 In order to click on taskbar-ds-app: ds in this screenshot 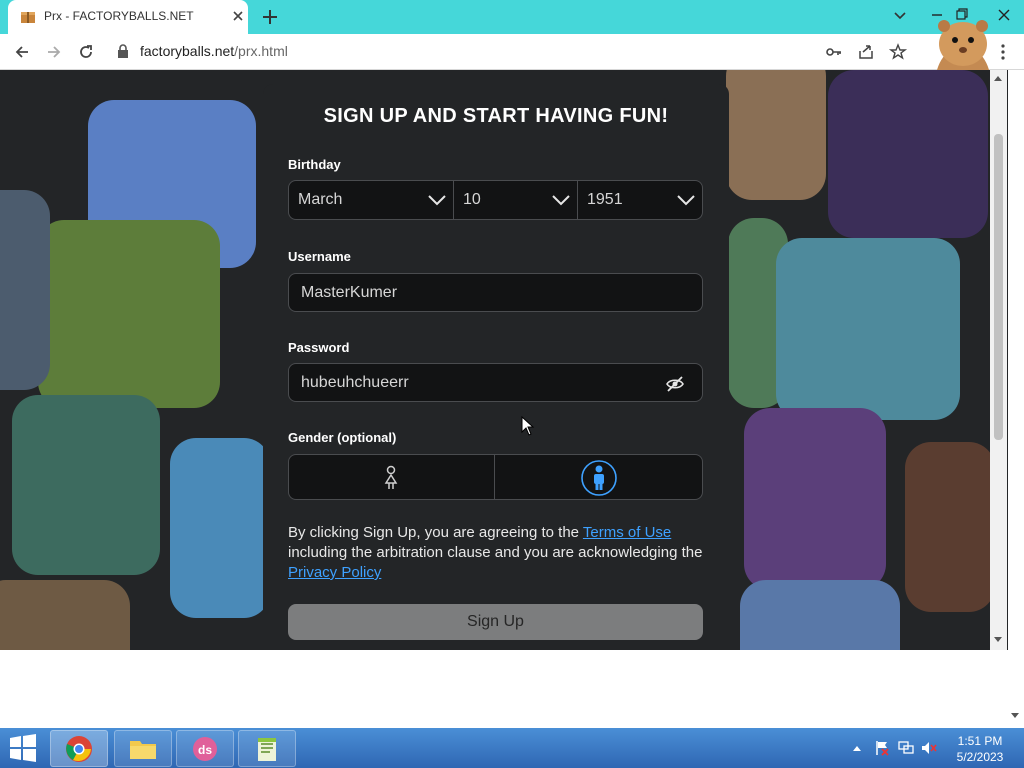, I will do `click(205, 748)`.